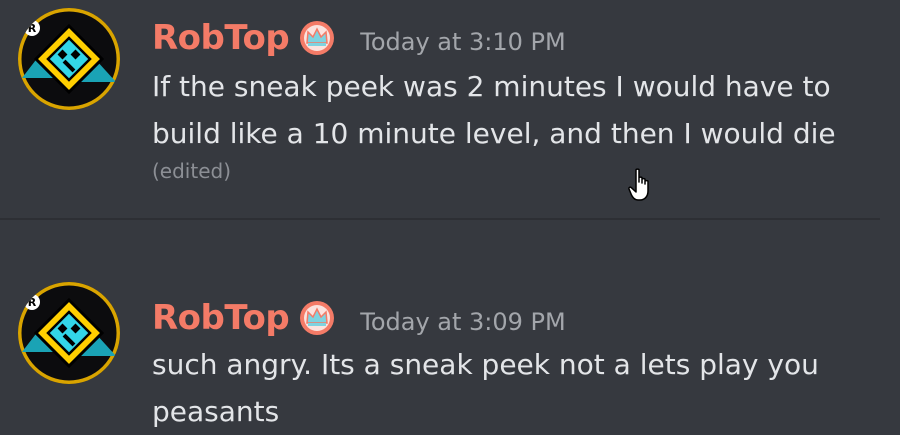 Image resolution: width=900 pixels, height=435 pixels. Describe the element at coordinates (463, 322) in the screenshot. I see `timestamp: Today at 3:09 PM` at that location.